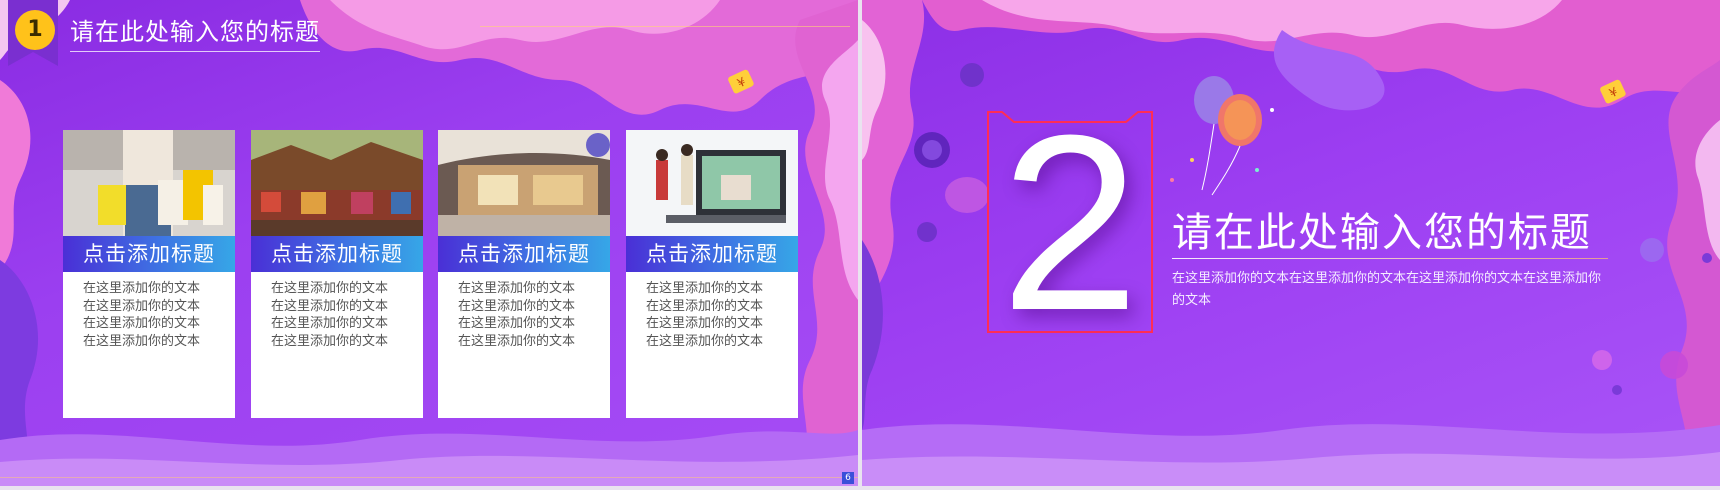 This screenshot has width=1720, height=490. I want to click on card-1-line-2: 在这里添加你的文本, so click(142, 306).